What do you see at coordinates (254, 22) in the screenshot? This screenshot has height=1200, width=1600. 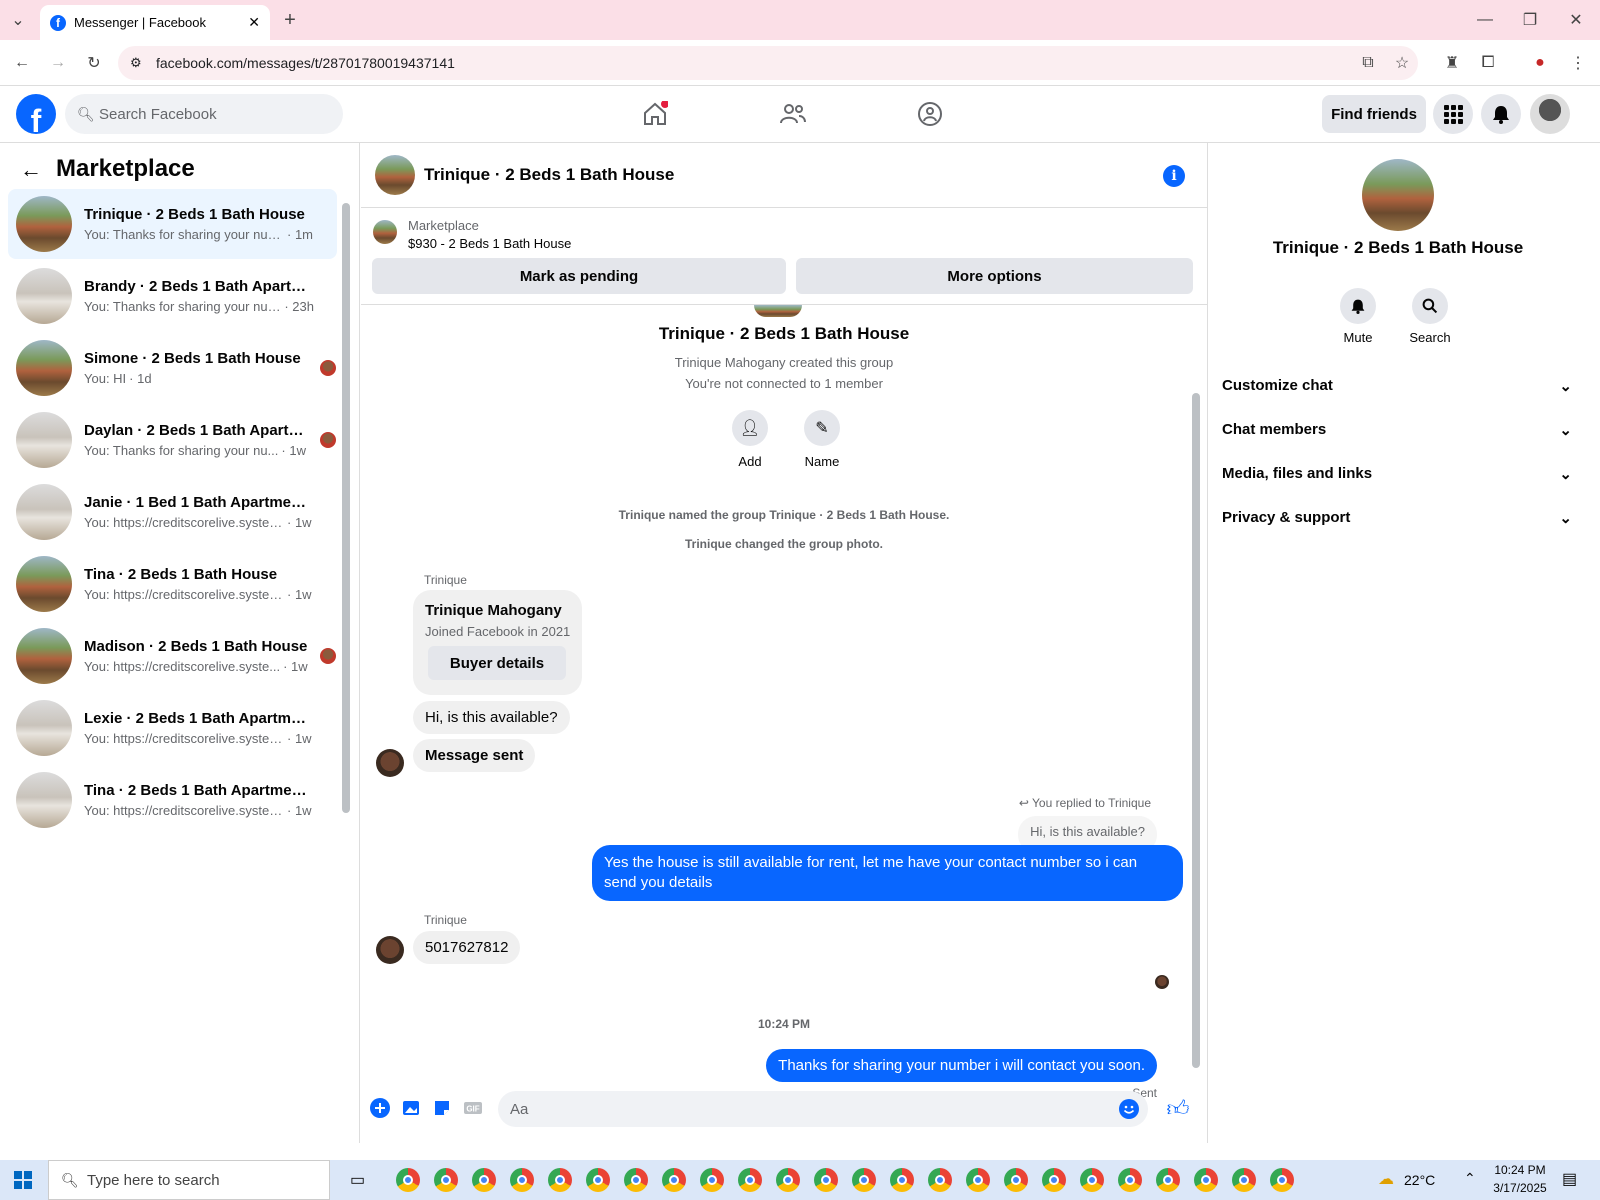 I see `close-tab-icon: ✕` at bounding box center [254, 22].